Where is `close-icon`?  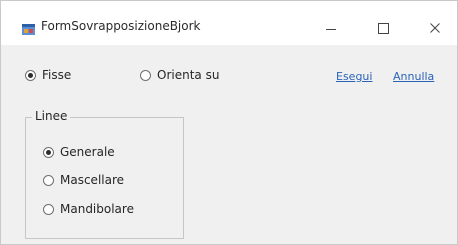
close-icon is located at coordinates (435, 28).